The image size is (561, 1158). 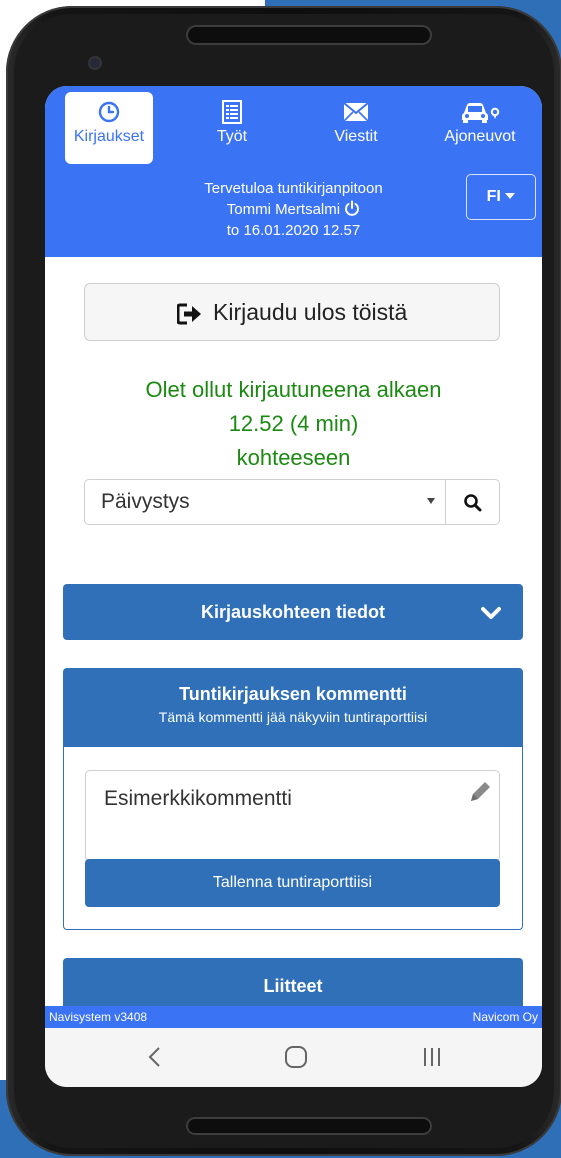 I want to click on target-info-title: Kirjauskohteen tiedot, so click(x=293, y=612).